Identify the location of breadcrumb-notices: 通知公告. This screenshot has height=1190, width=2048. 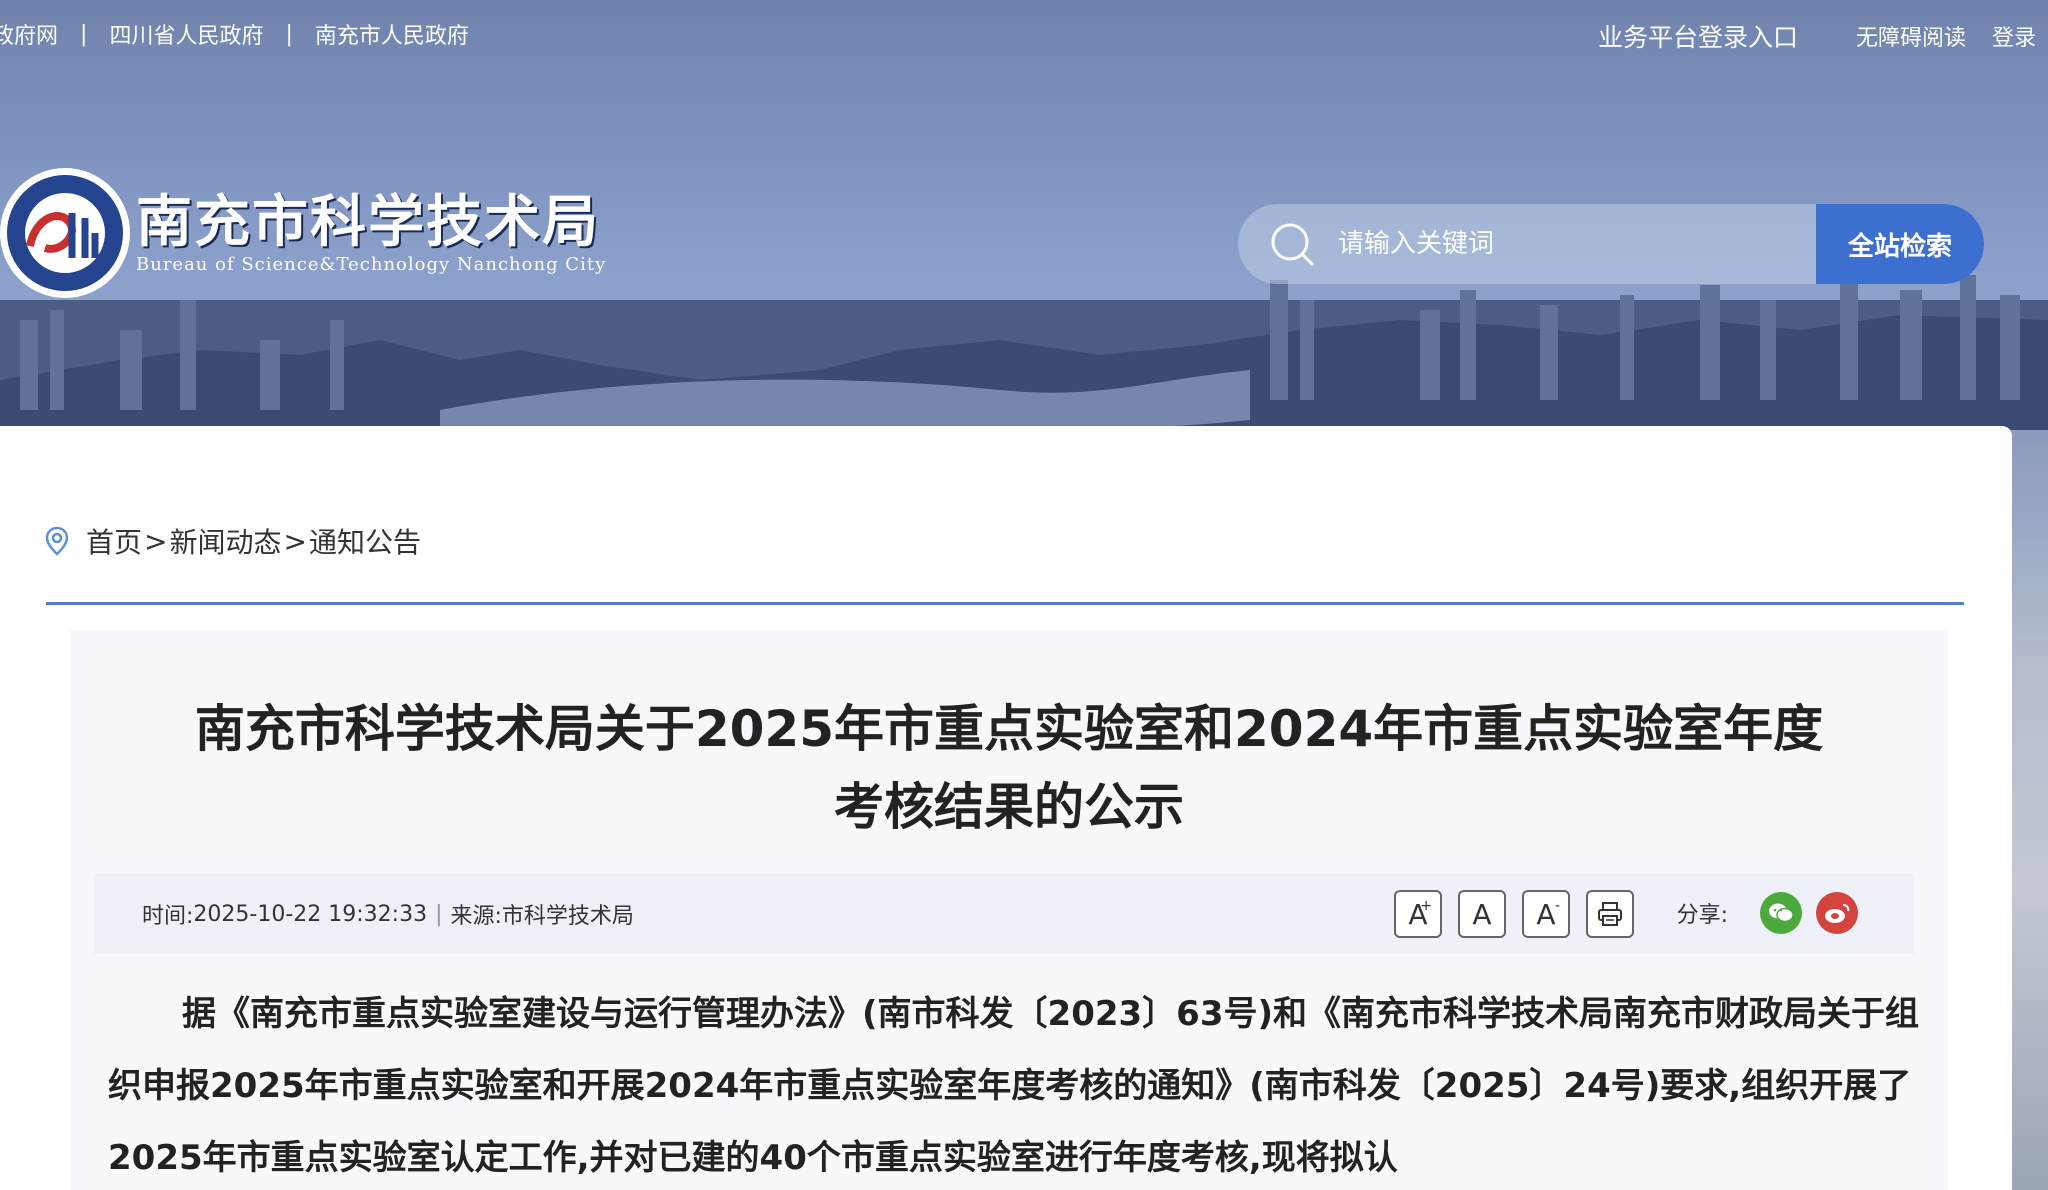
(365, 541).